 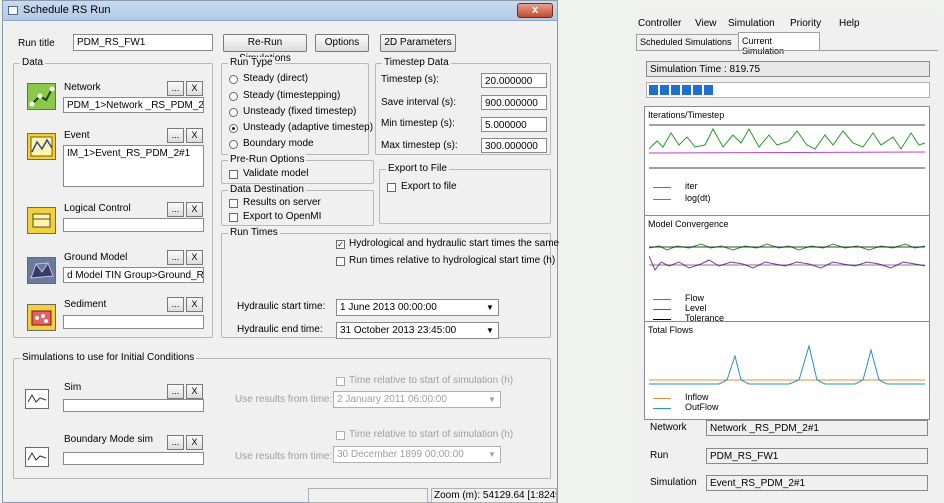 What do you see at coordinates (417, 330) in the screenshot?
I see `end-time-picker: 31 October 2013 23:45:00 ▼` at bounding box center [417, 330].